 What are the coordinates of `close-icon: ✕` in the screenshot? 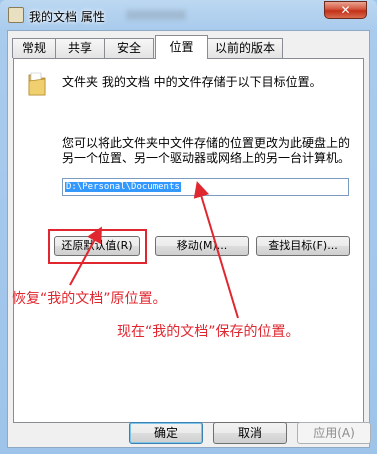 It's located at (345, 10).